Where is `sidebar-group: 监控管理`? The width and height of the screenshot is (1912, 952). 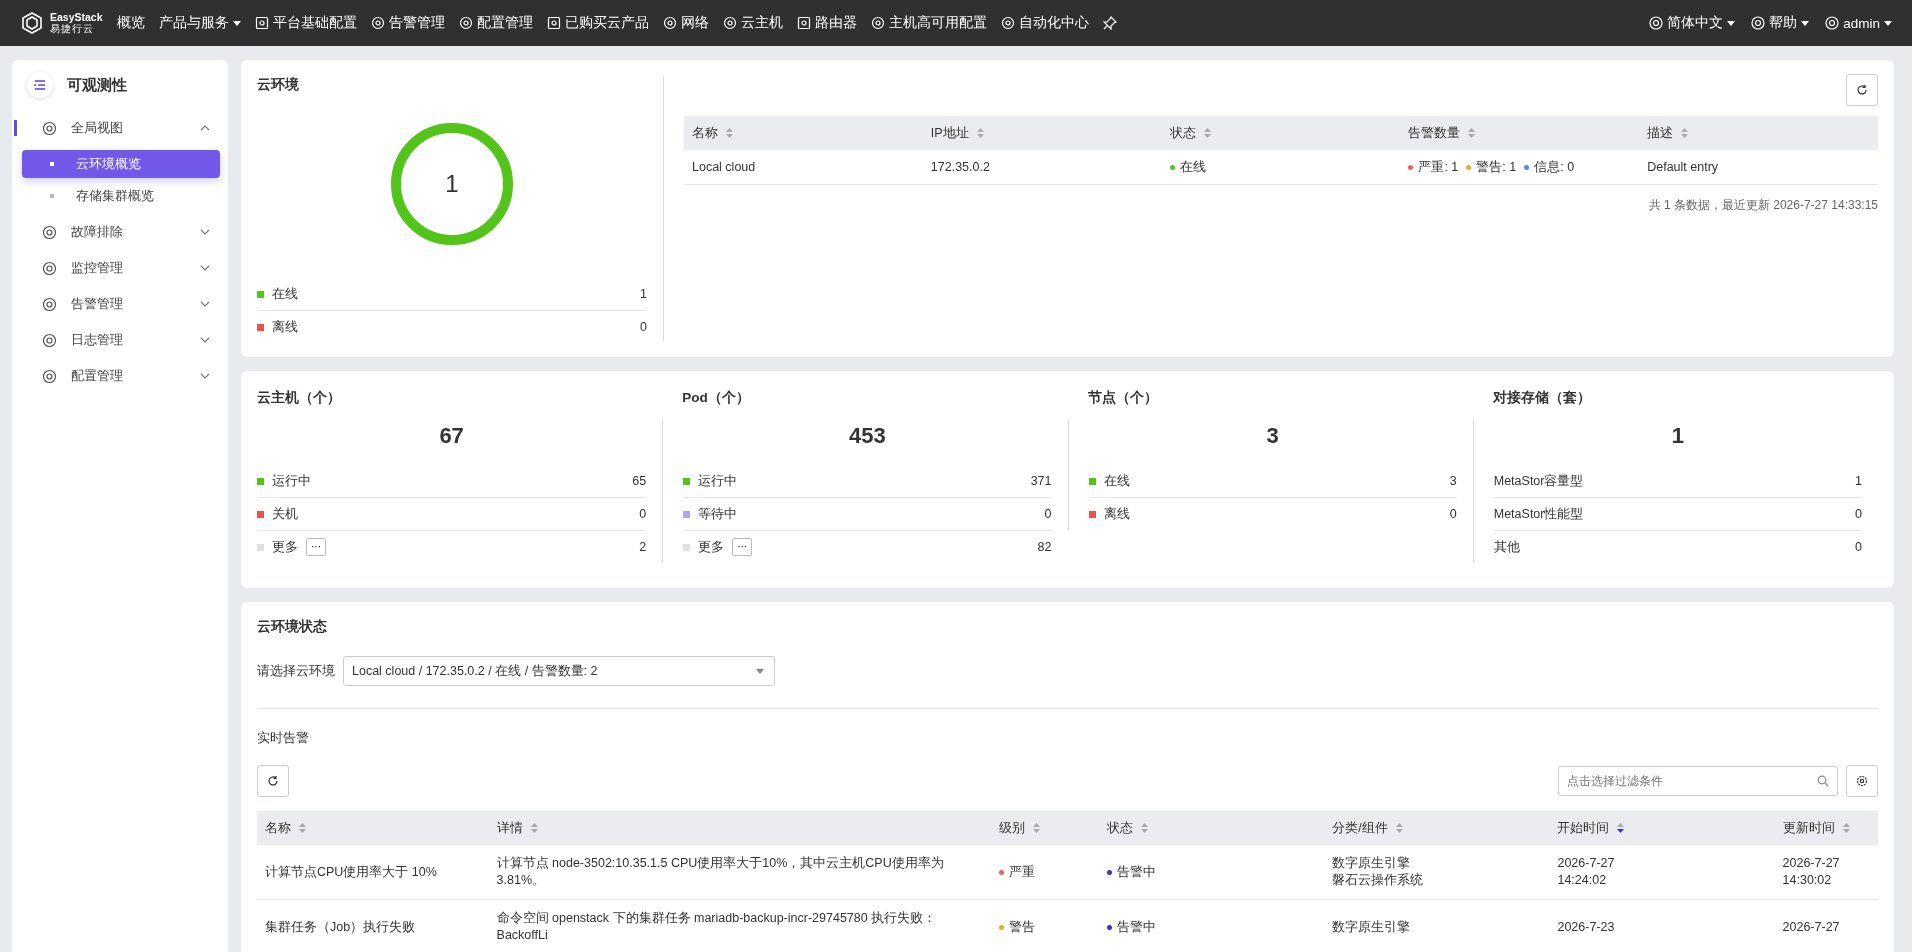 sidebar-group: 监控管理 is located at coordinates (120, 268).